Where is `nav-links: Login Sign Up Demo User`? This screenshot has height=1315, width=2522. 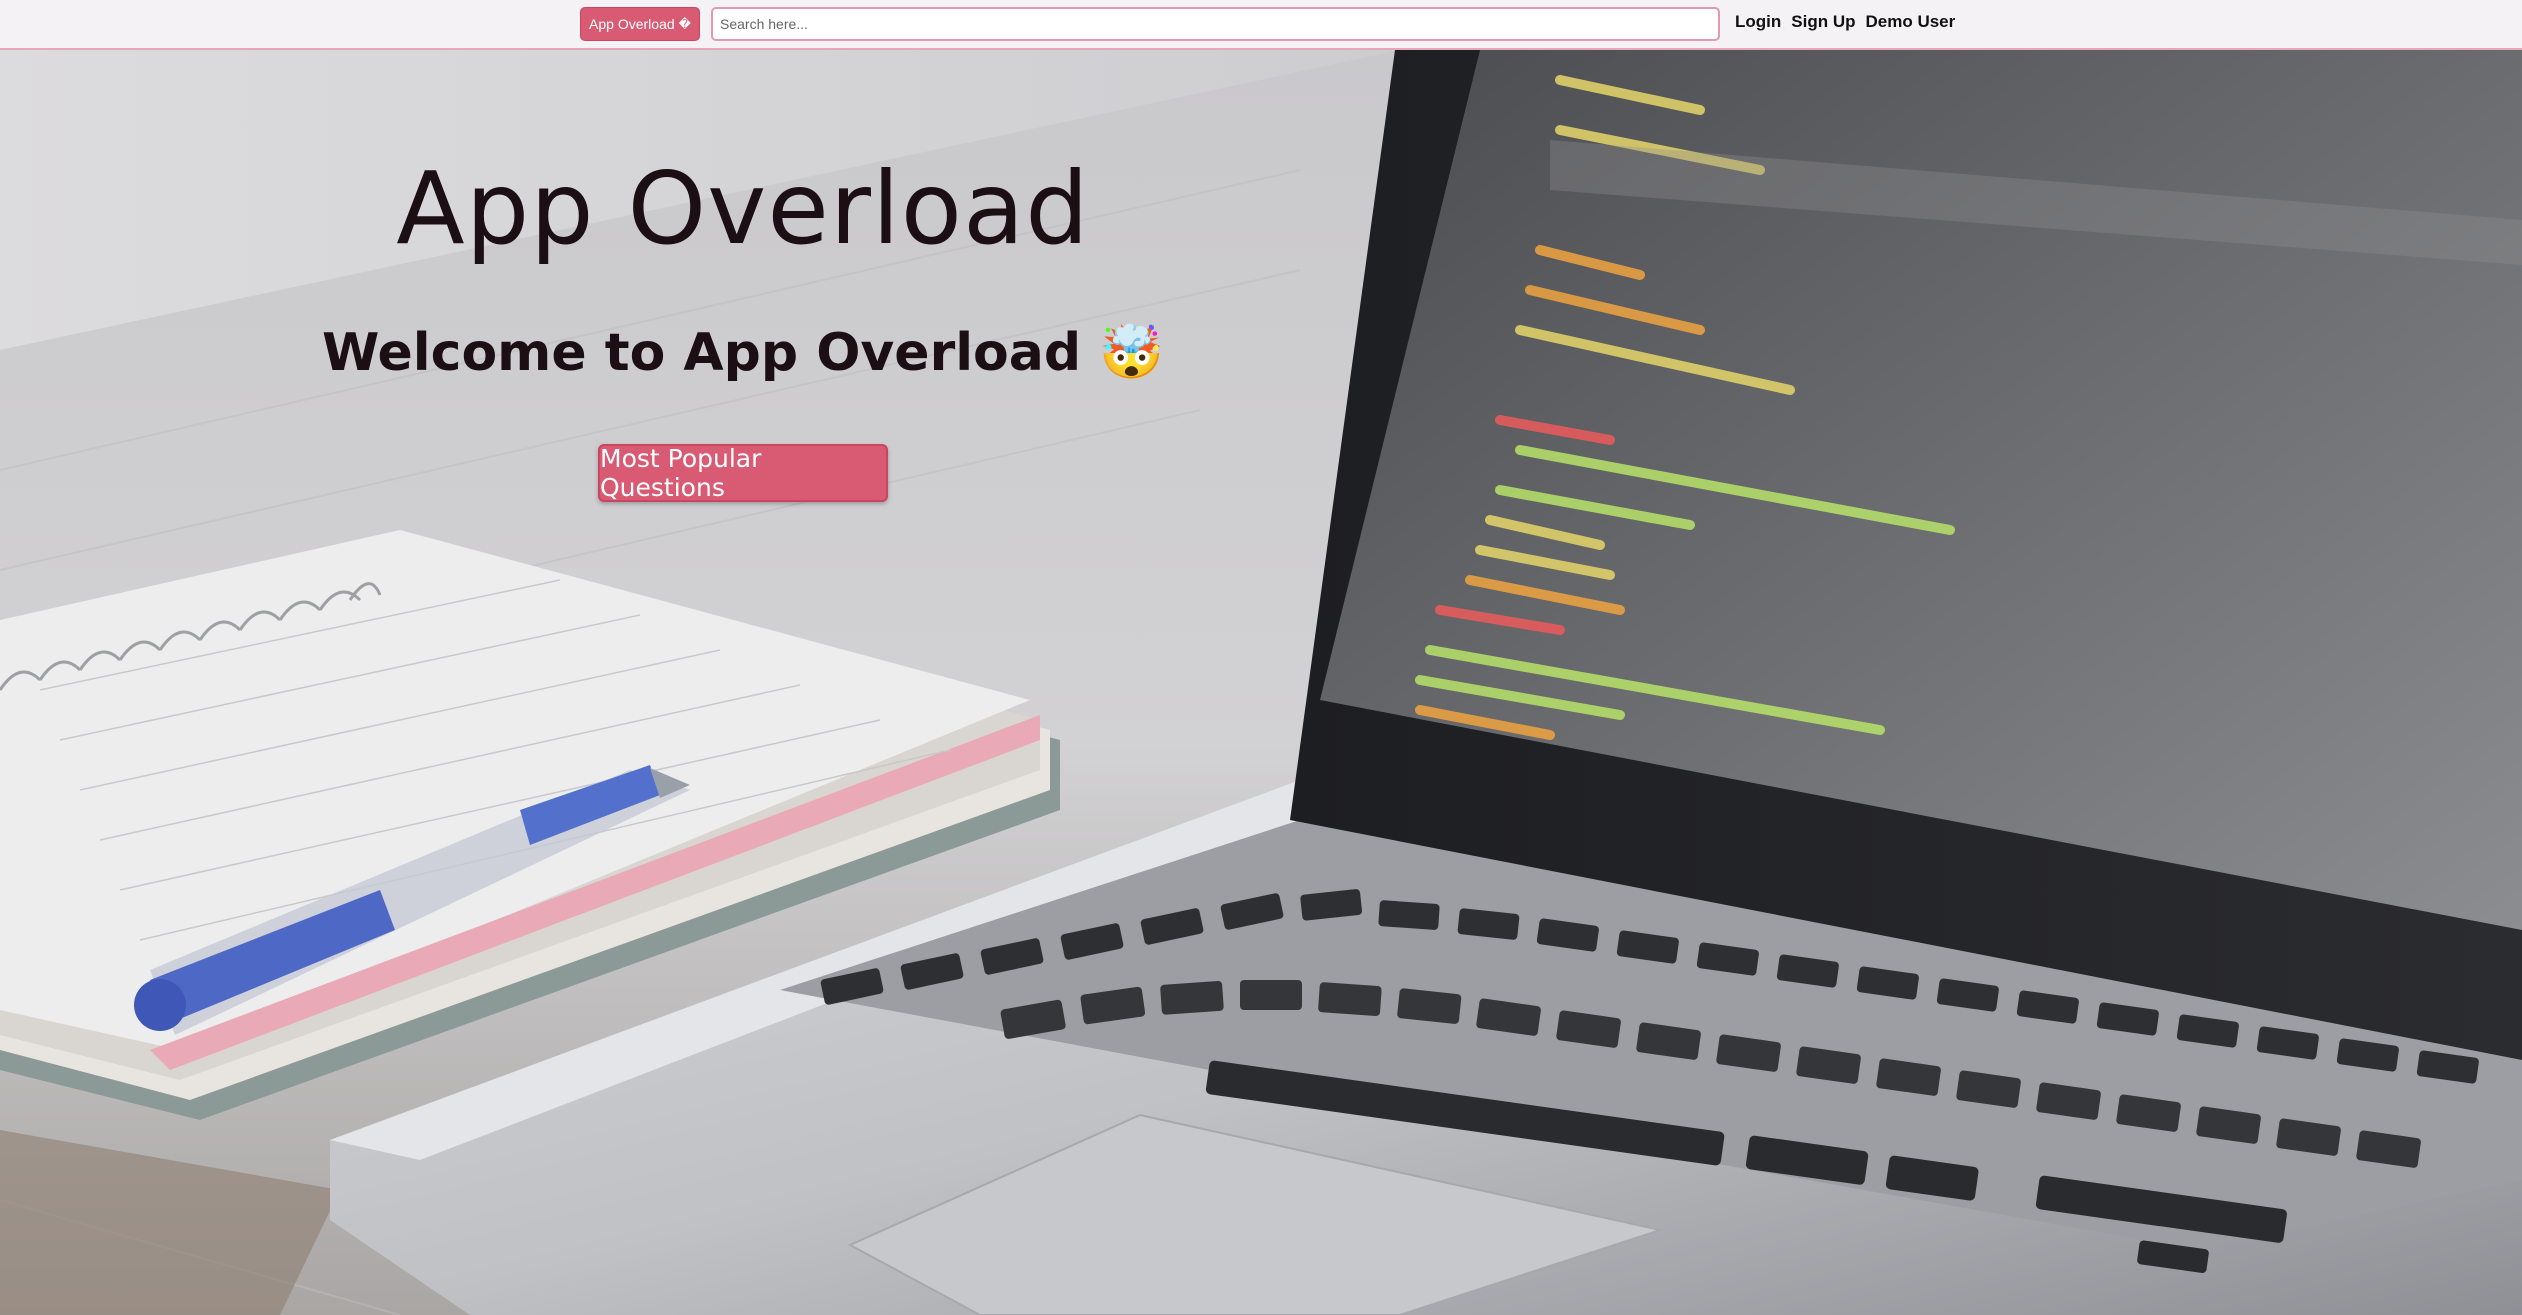 nav-links: Login Sign Up Demo User is located at coordinates (1845, 22).